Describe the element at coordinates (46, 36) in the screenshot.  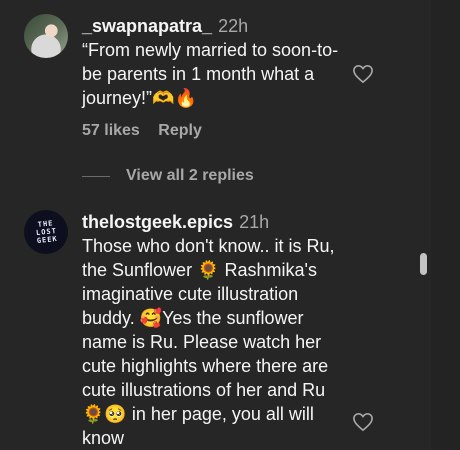
I see `avatar` at that location.